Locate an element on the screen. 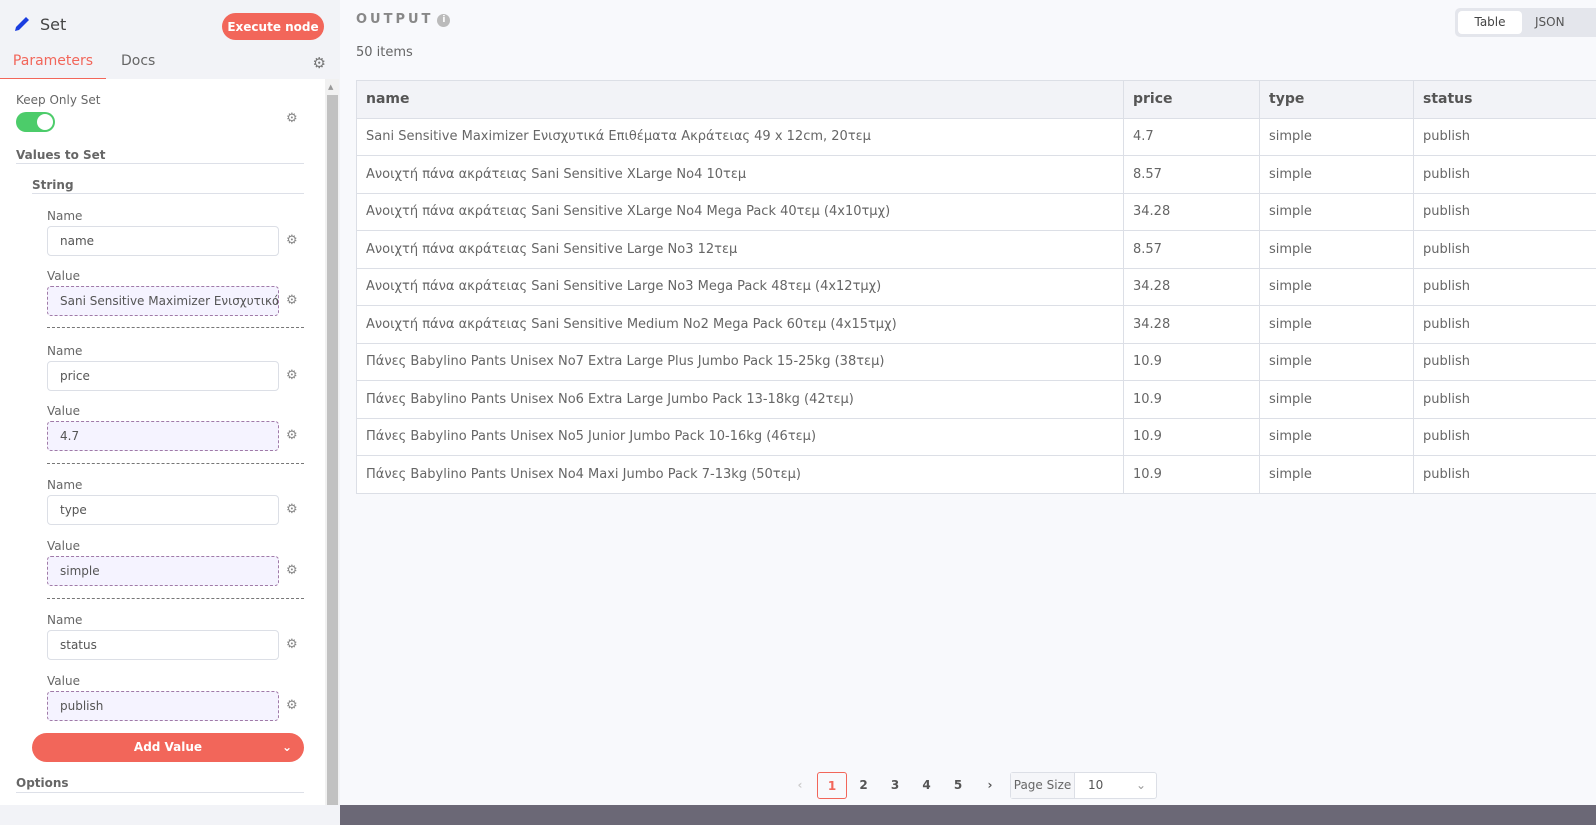 Image resolution: width=1596 pixels, height=825 pixels. scroll-up-icon: ▲ is located at coordinates (330, 87).